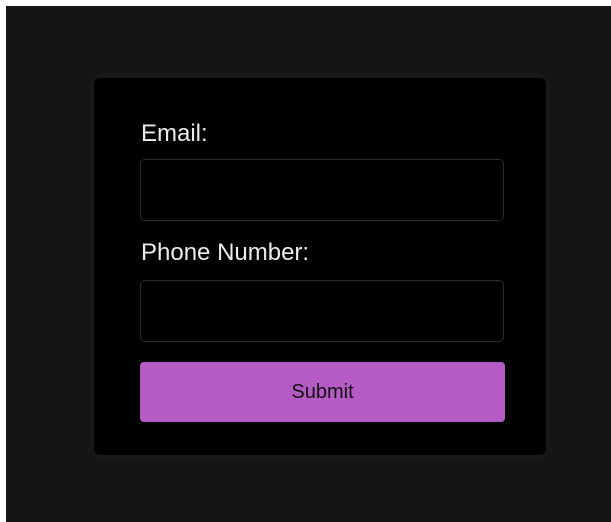  Describe the element at coordinates (322, 311) in the screenshot. I see `phone-number-field` at that location.